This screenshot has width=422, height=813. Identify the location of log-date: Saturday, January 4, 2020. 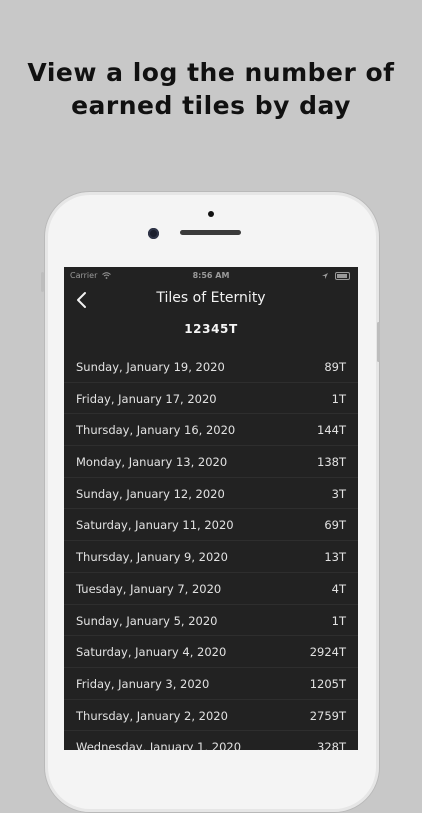
(151, 652).